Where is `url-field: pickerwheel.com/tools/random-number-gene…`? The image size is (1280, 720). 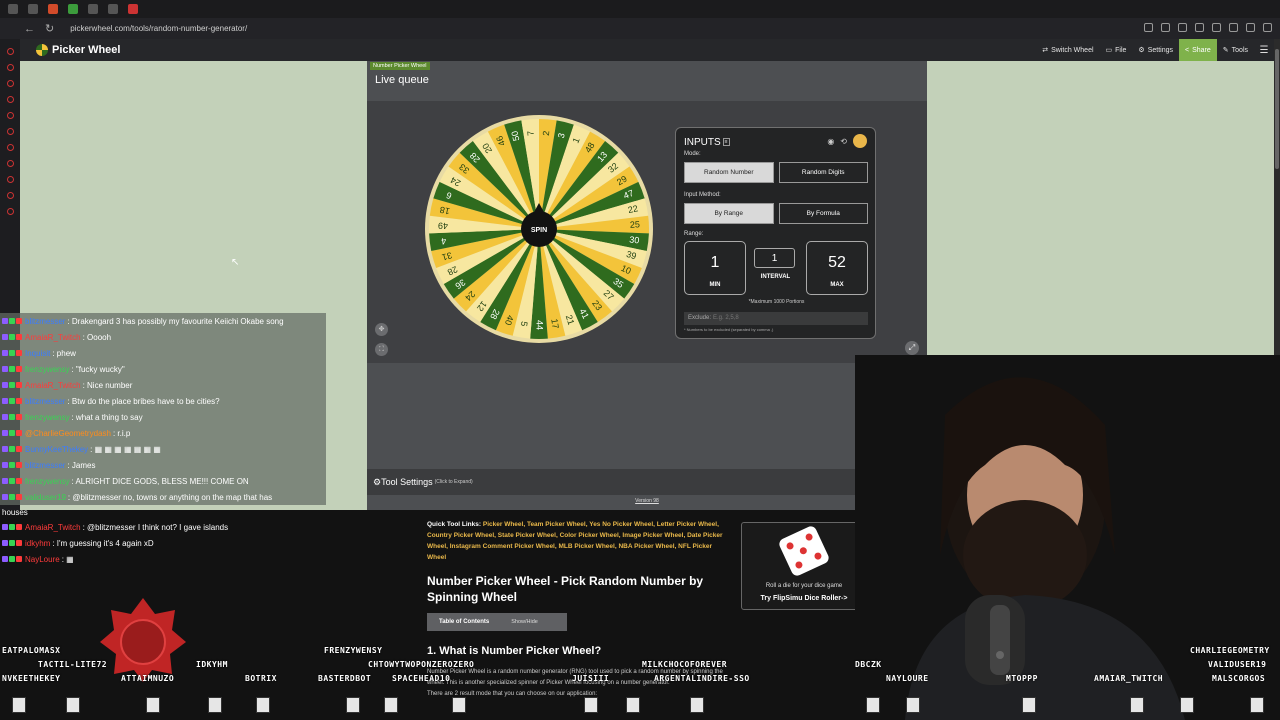
url-field: pickerwheel.com/tools/random-number-gene… is located at coordinates (158, 28).